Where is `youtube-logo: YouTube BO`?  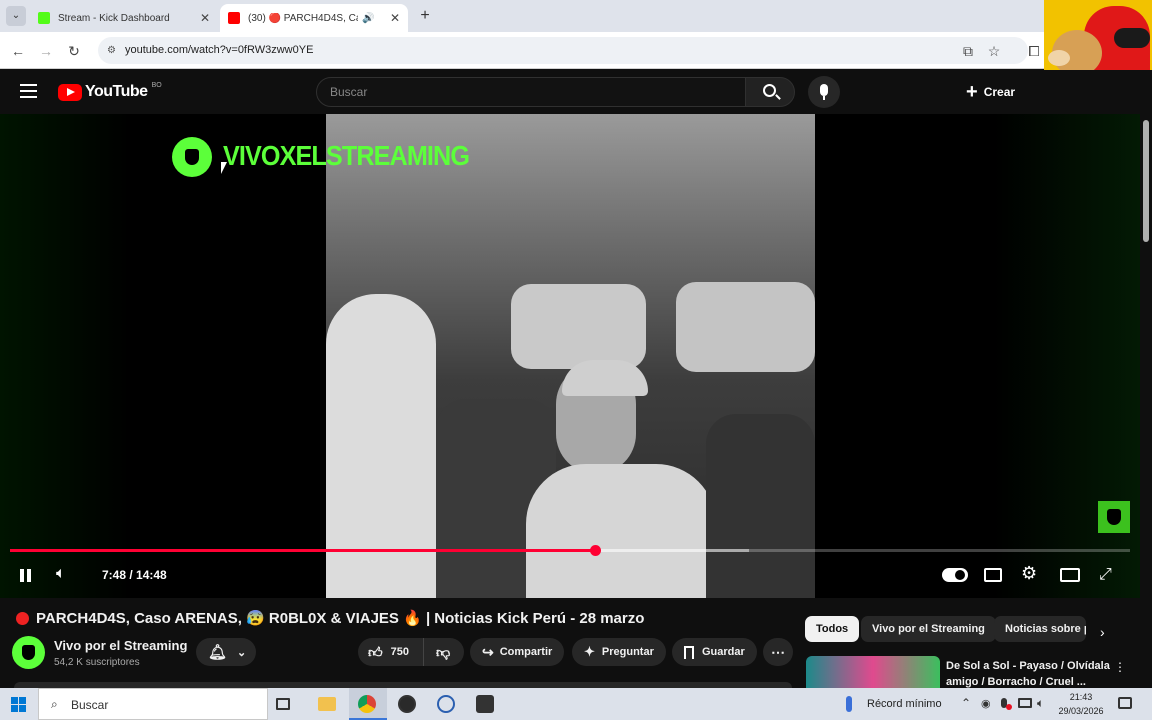
youtube-logo: YouTube BO is located at coordinates (110, 91).